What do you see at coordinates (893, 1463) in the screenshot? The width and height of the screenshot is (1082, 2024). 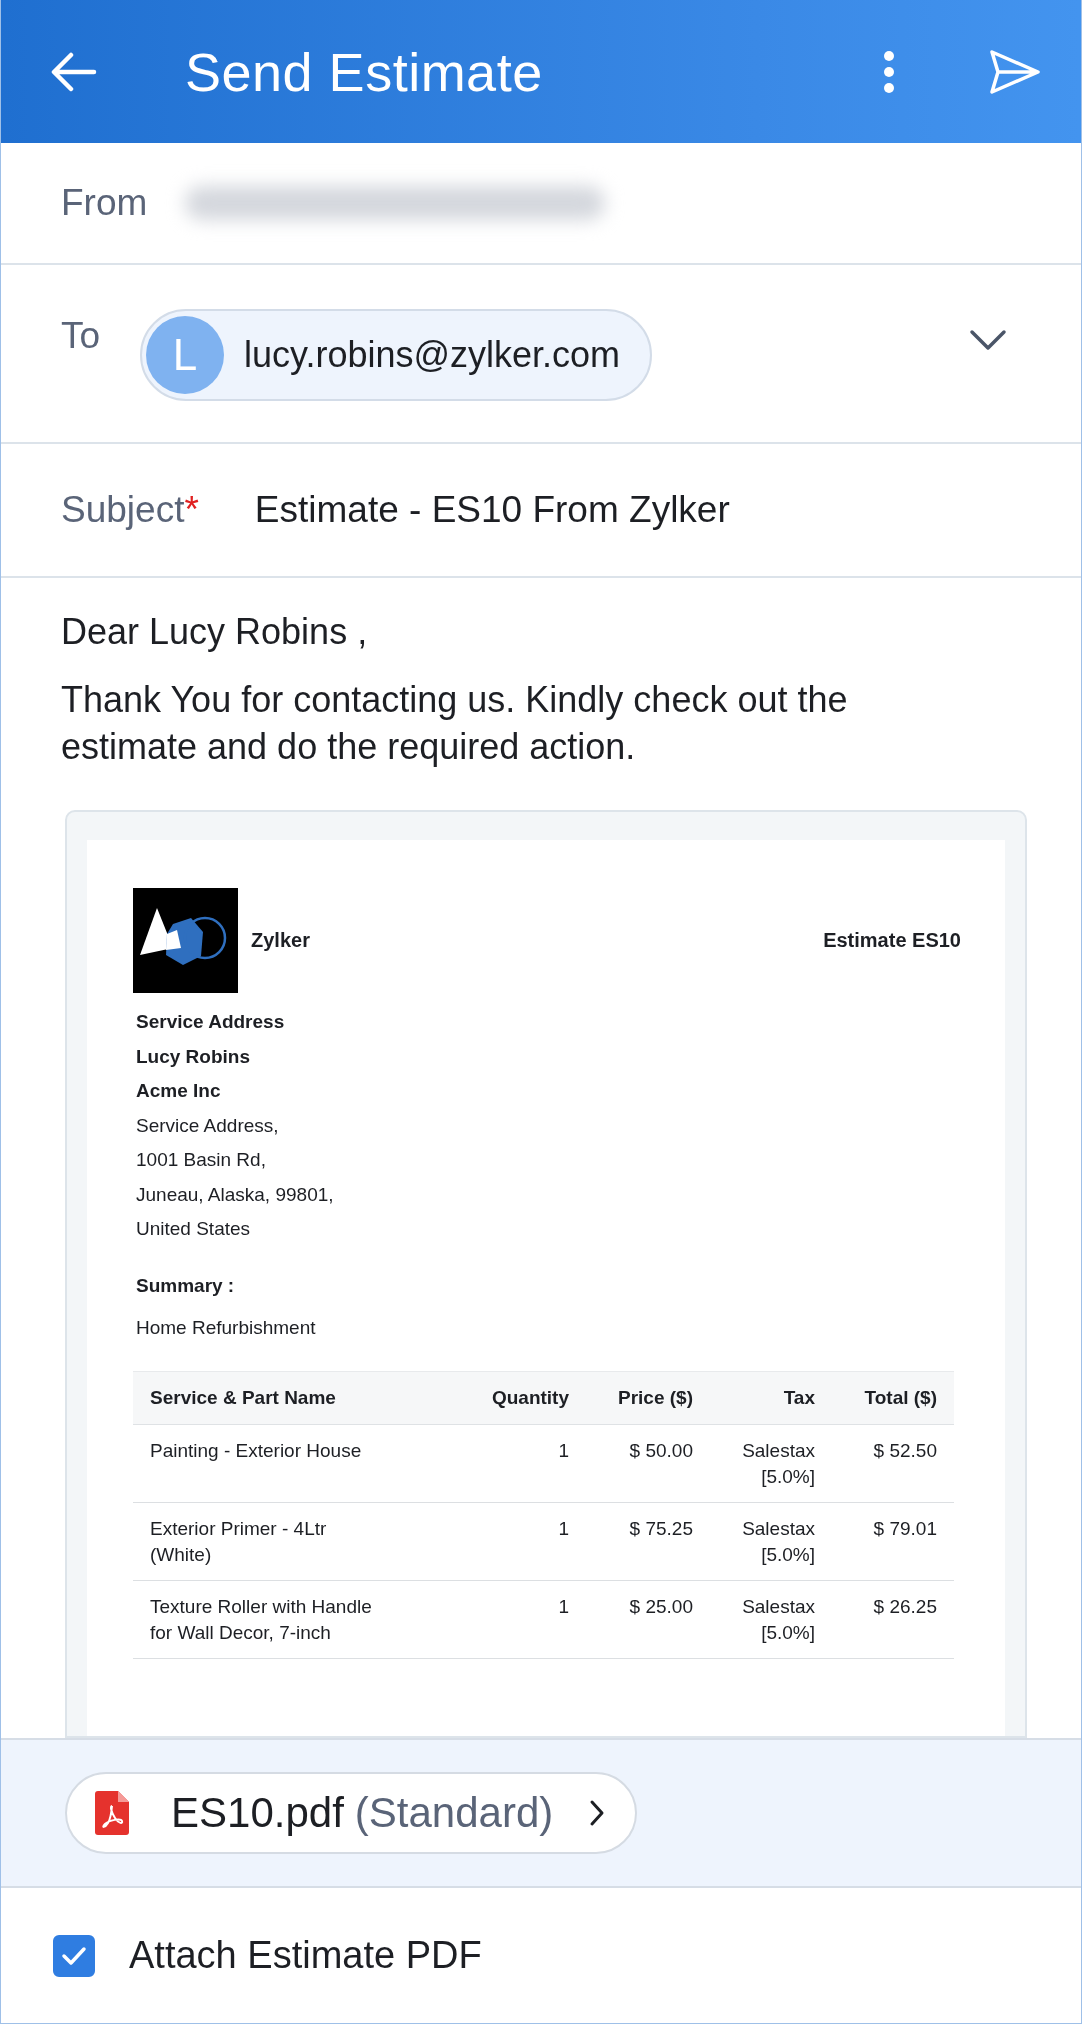 I see `table-cell: $ 52.50` at bounding box center [893, 1463].